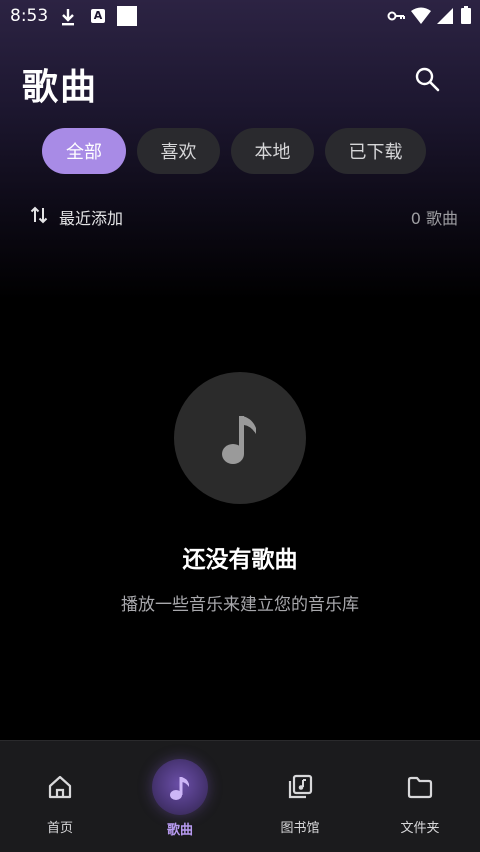  I want to click on library-icon, so click(300, 786).